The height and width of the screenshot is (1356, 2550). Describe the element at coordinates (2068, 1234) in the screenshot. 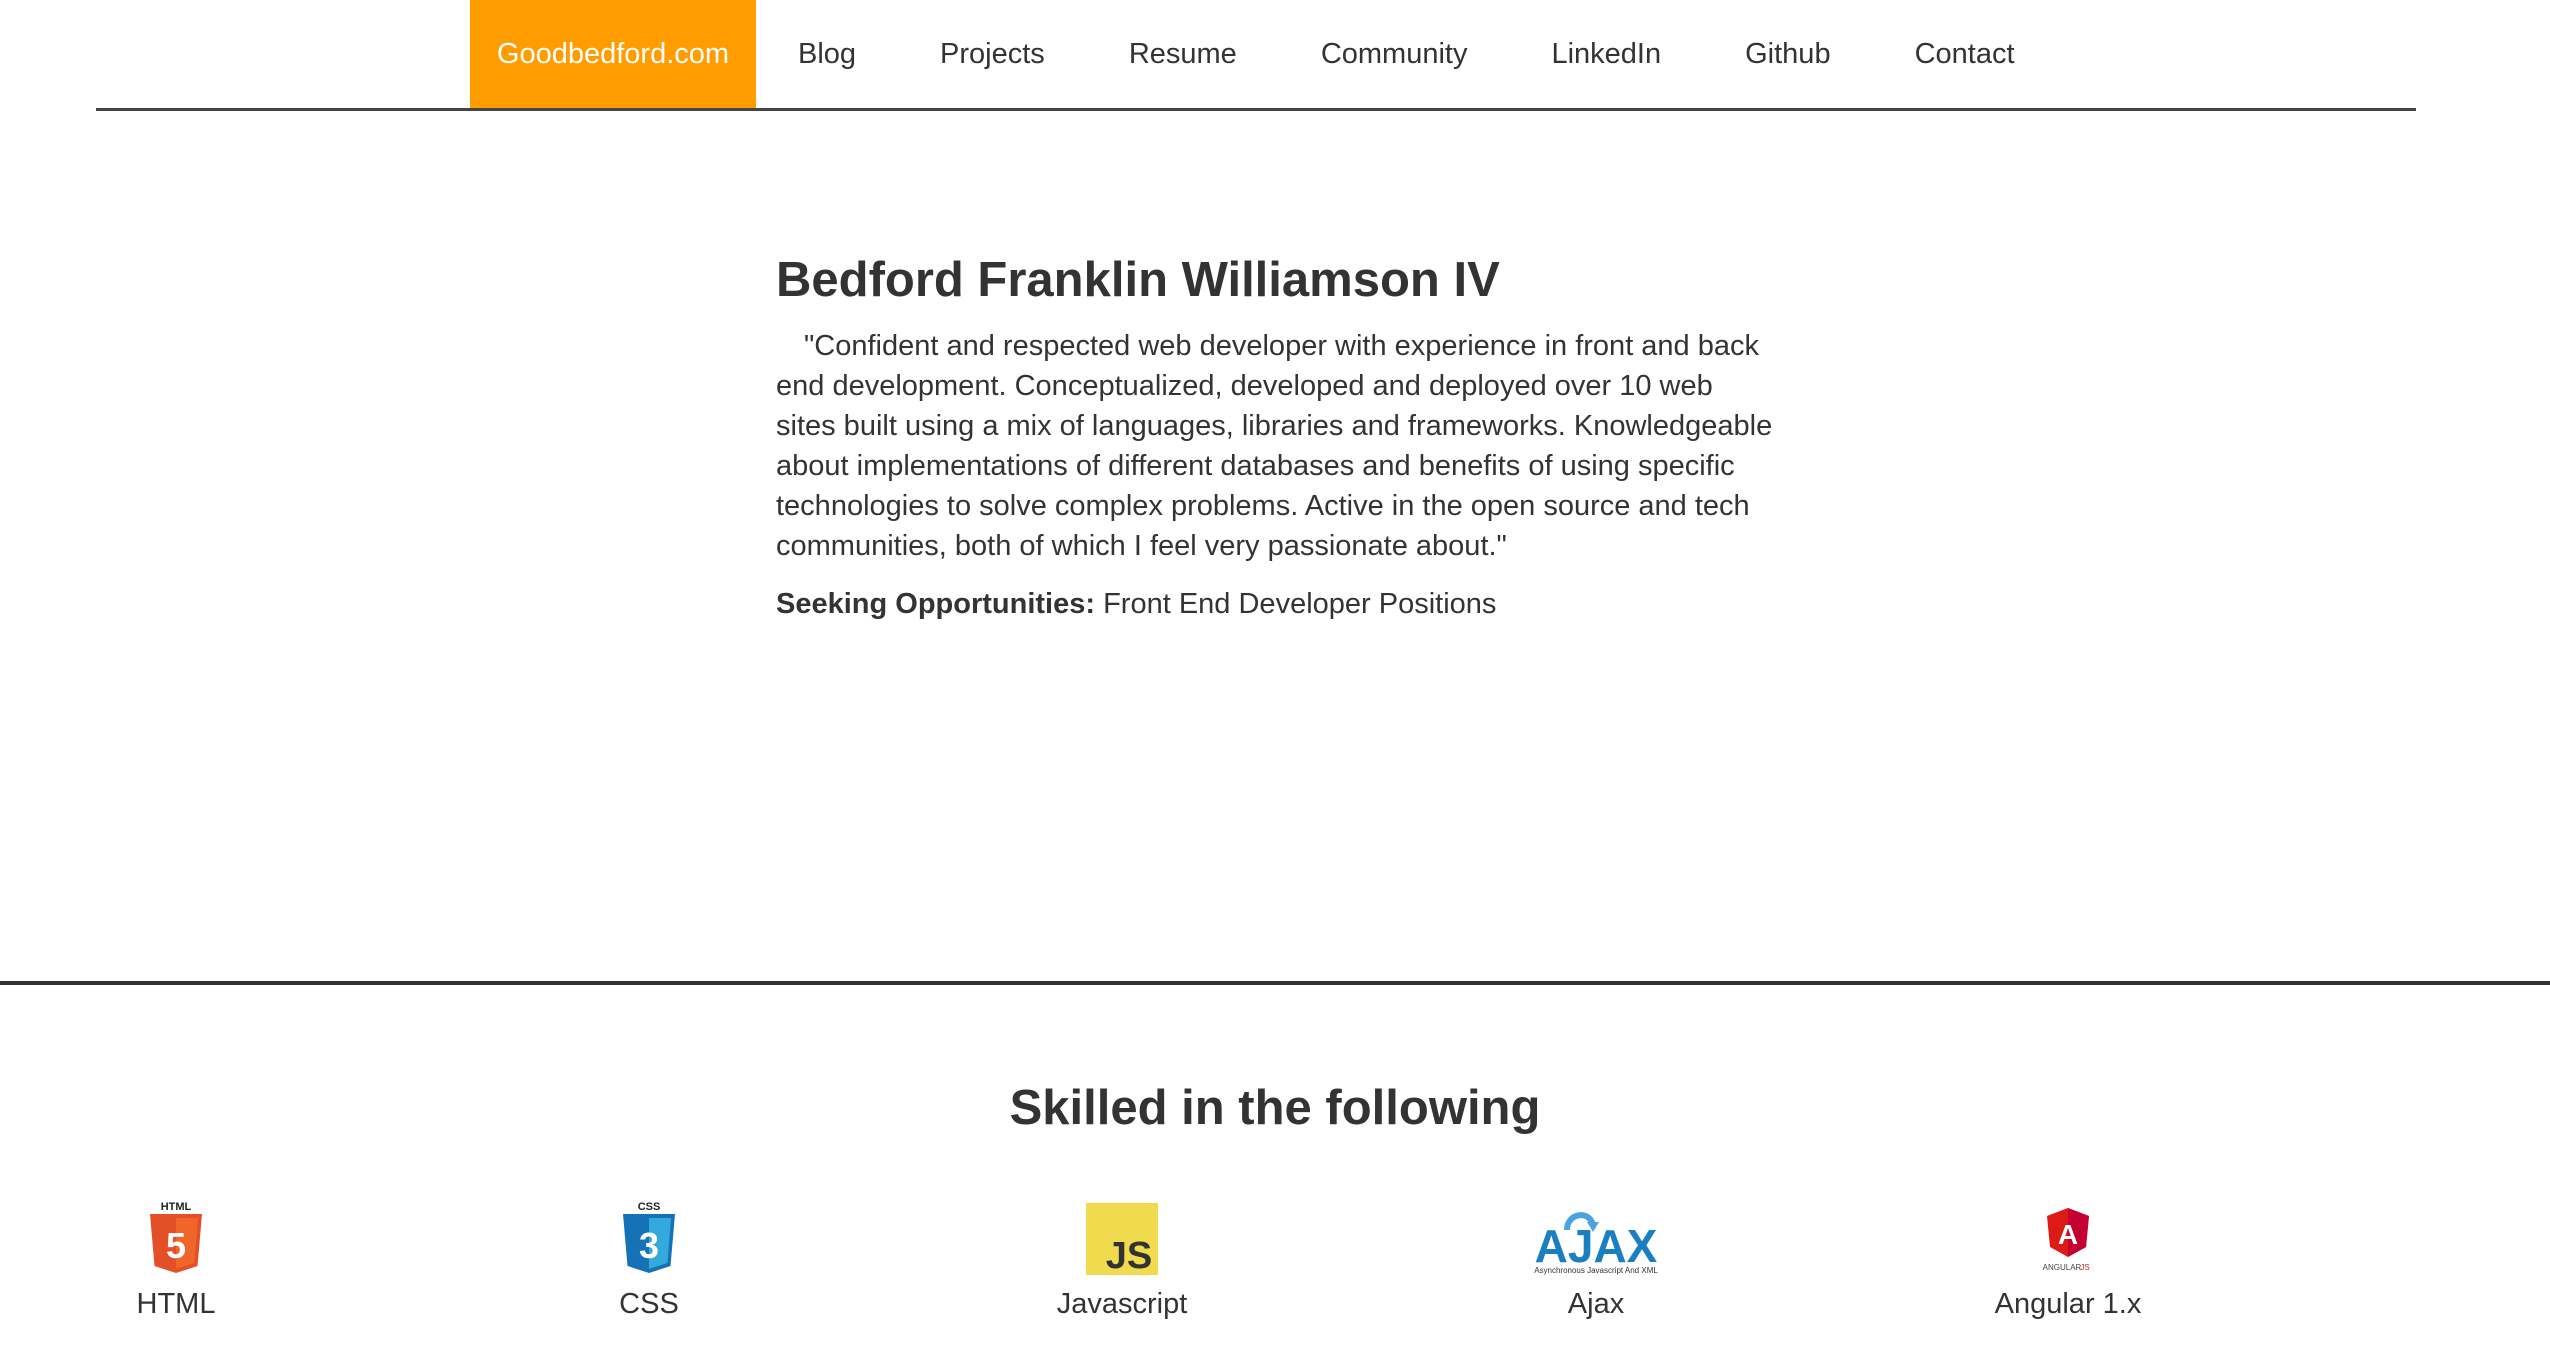

I see `svg-text: A` at that location.